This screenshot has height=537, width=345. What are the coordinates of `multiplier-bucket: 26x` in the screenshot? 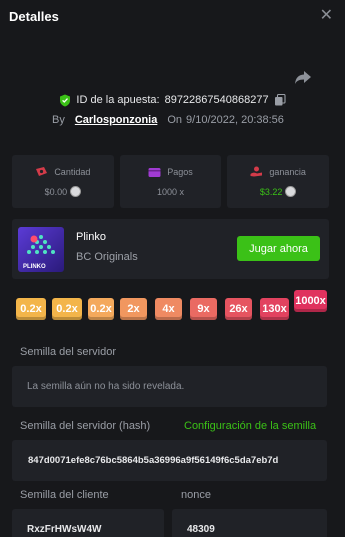 It's located at (238, 309).